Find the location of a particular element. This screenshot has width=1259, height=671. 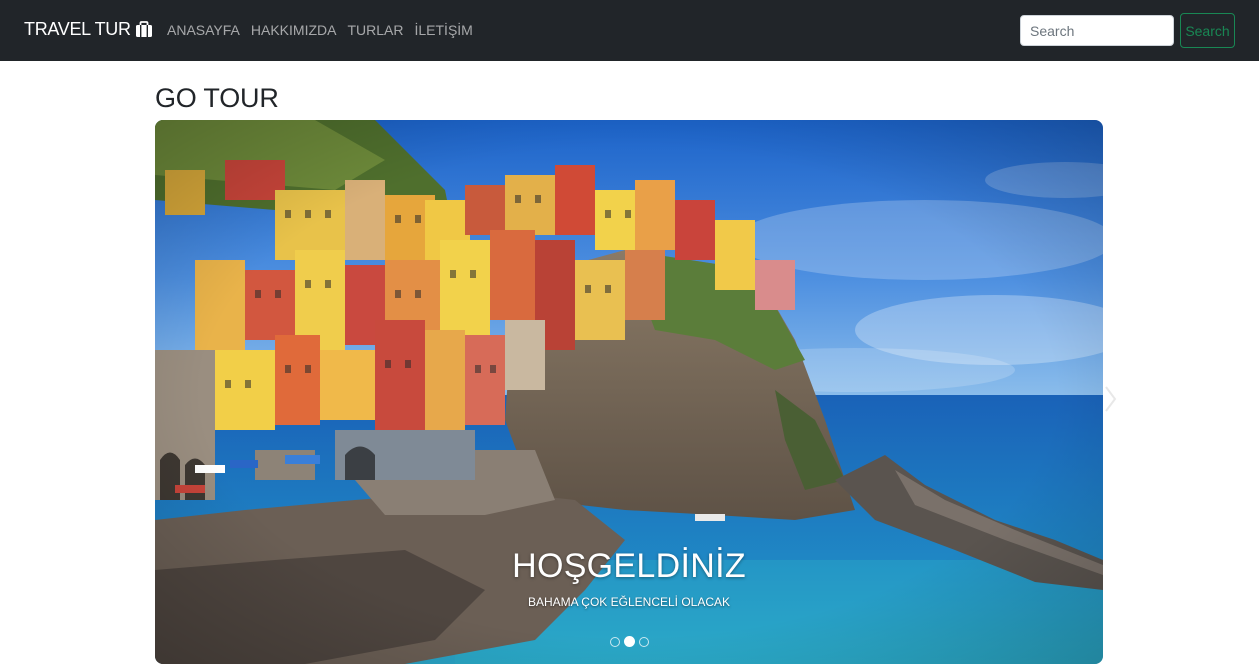

search-button: Search is located at coordinates (1207, 30).